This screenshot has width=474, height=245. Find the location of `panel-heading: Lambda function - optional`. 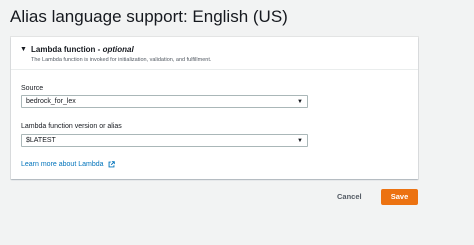

panel-heading: Lambda function - optional is located at coordinates (82, 49).